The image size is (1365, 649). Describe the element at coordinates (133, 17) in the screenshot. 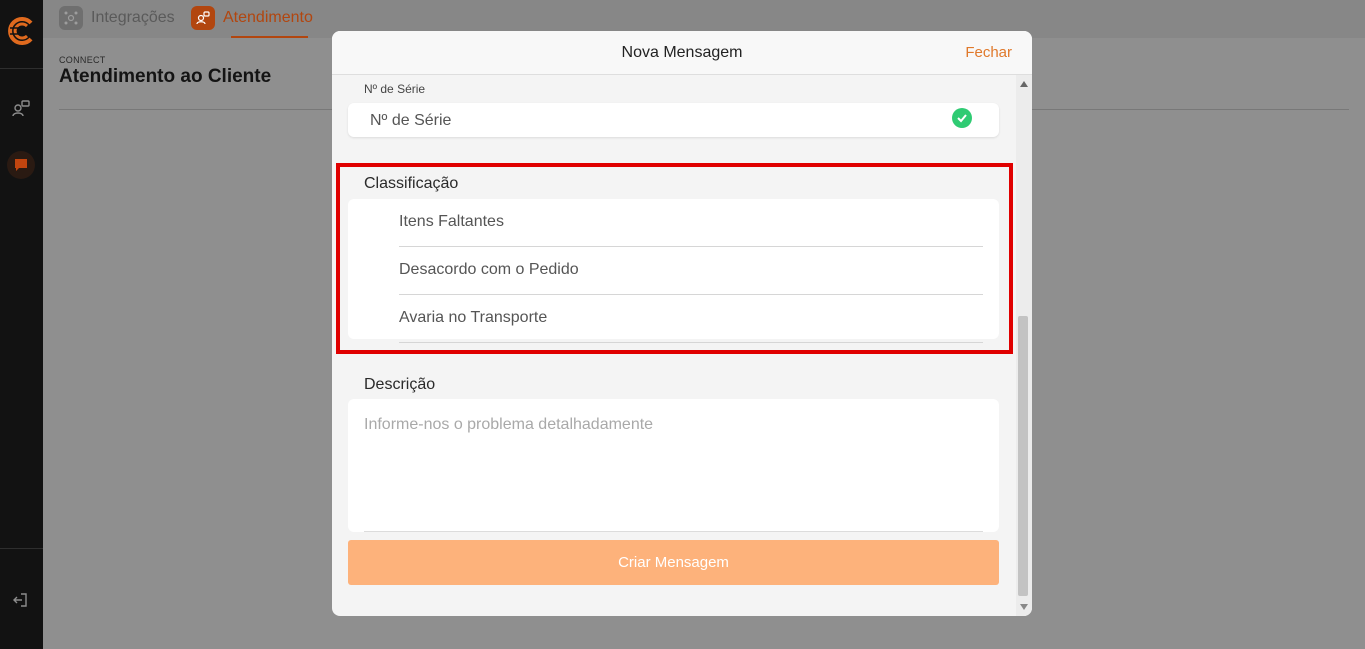

I see `tab-integracoes-label: Integrações` at that location.